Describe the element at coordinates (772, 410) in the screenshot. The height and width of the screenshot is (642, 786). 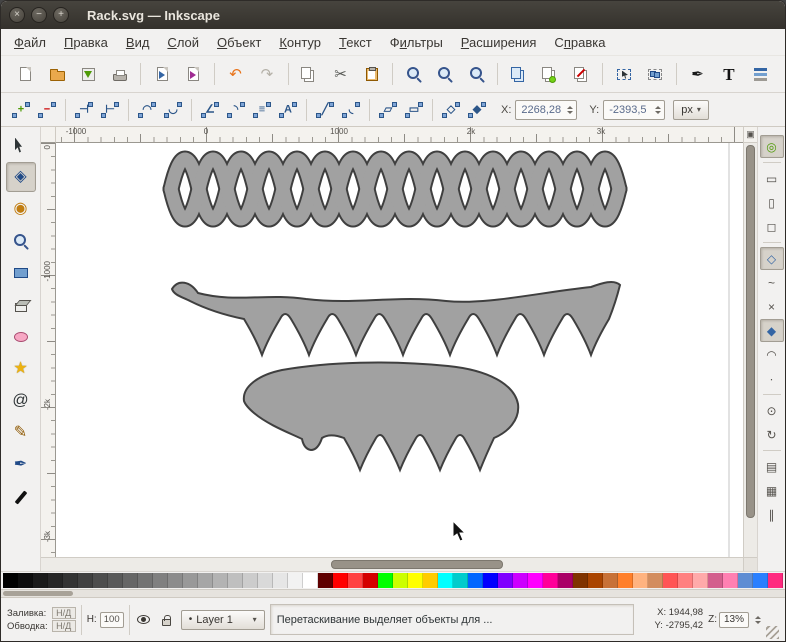
I see `snap-object-centers-toggle: ⊙` at that location.